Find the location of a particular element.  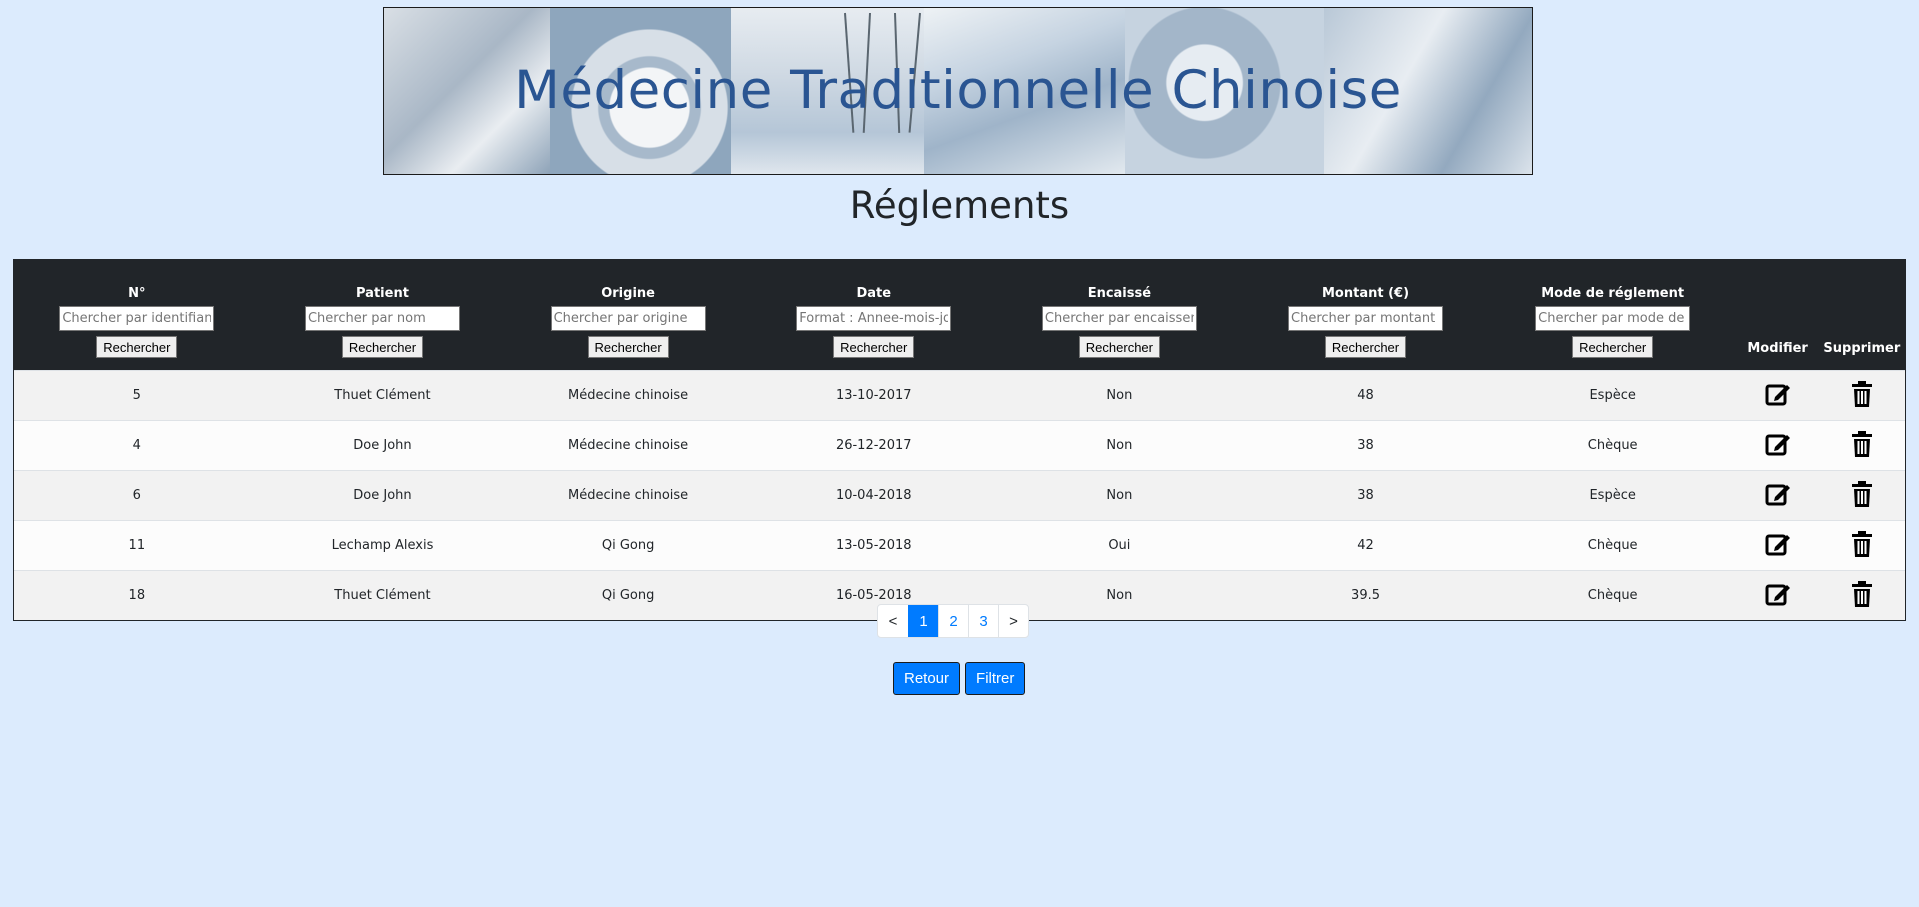

search-button-patient: Rechercher is located at coordinates (382, 347).